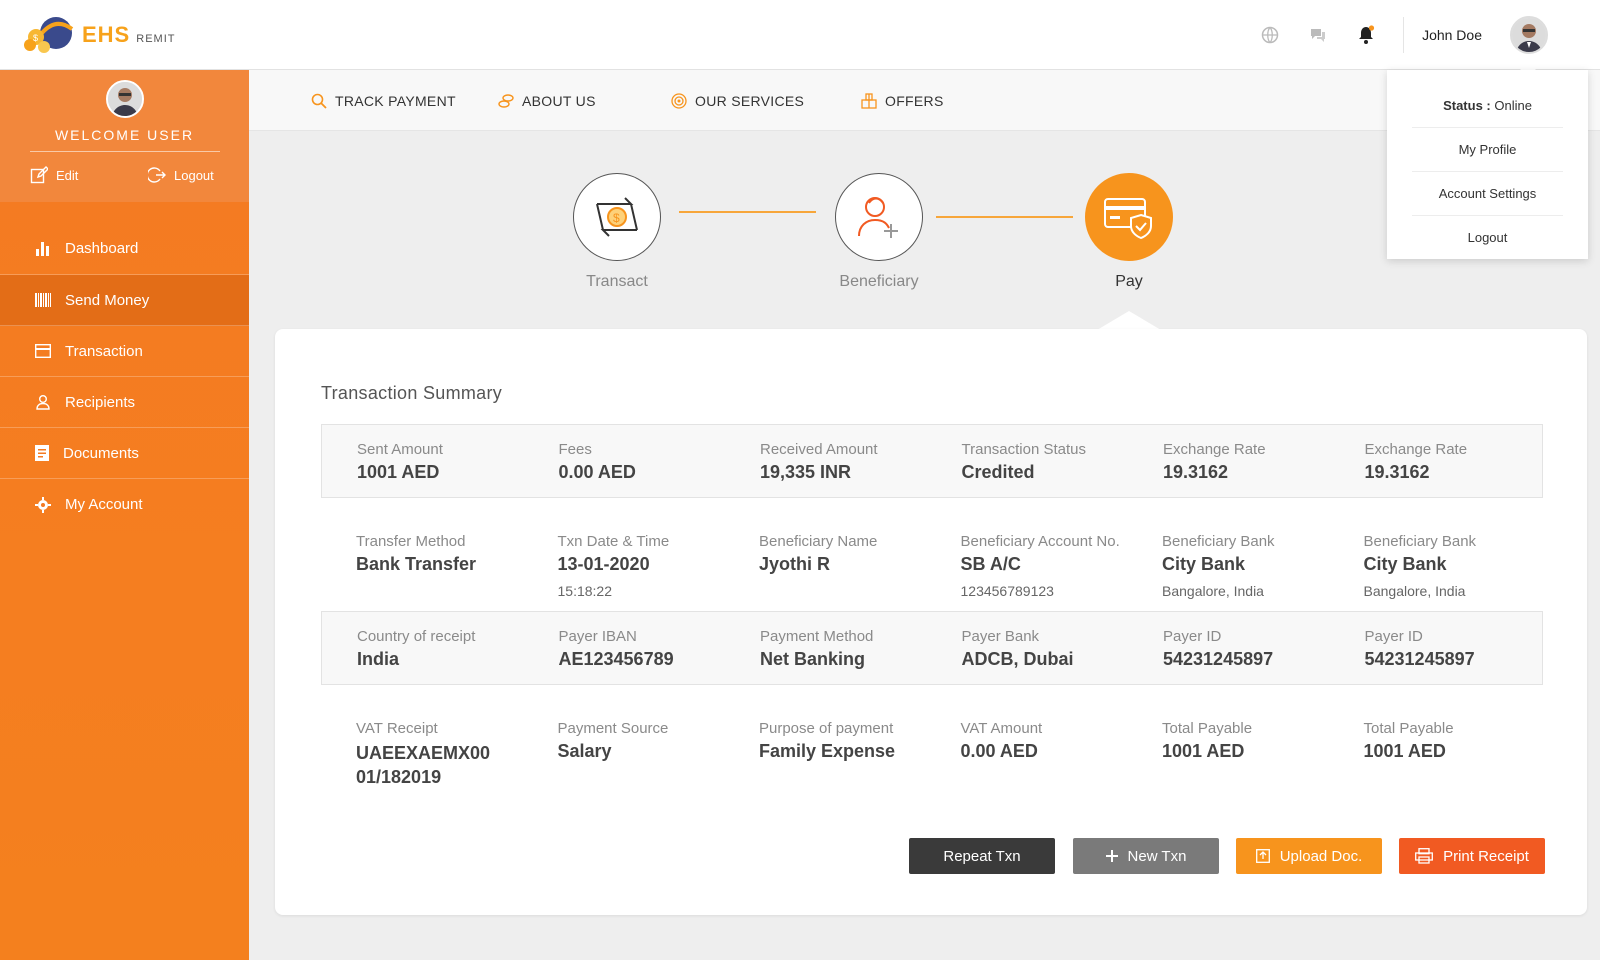  What do you see at coordinates (826, 648) in the screenshot?
I see `summary-cell: Payment Method Net Banking` at bounding box center [826, 648].